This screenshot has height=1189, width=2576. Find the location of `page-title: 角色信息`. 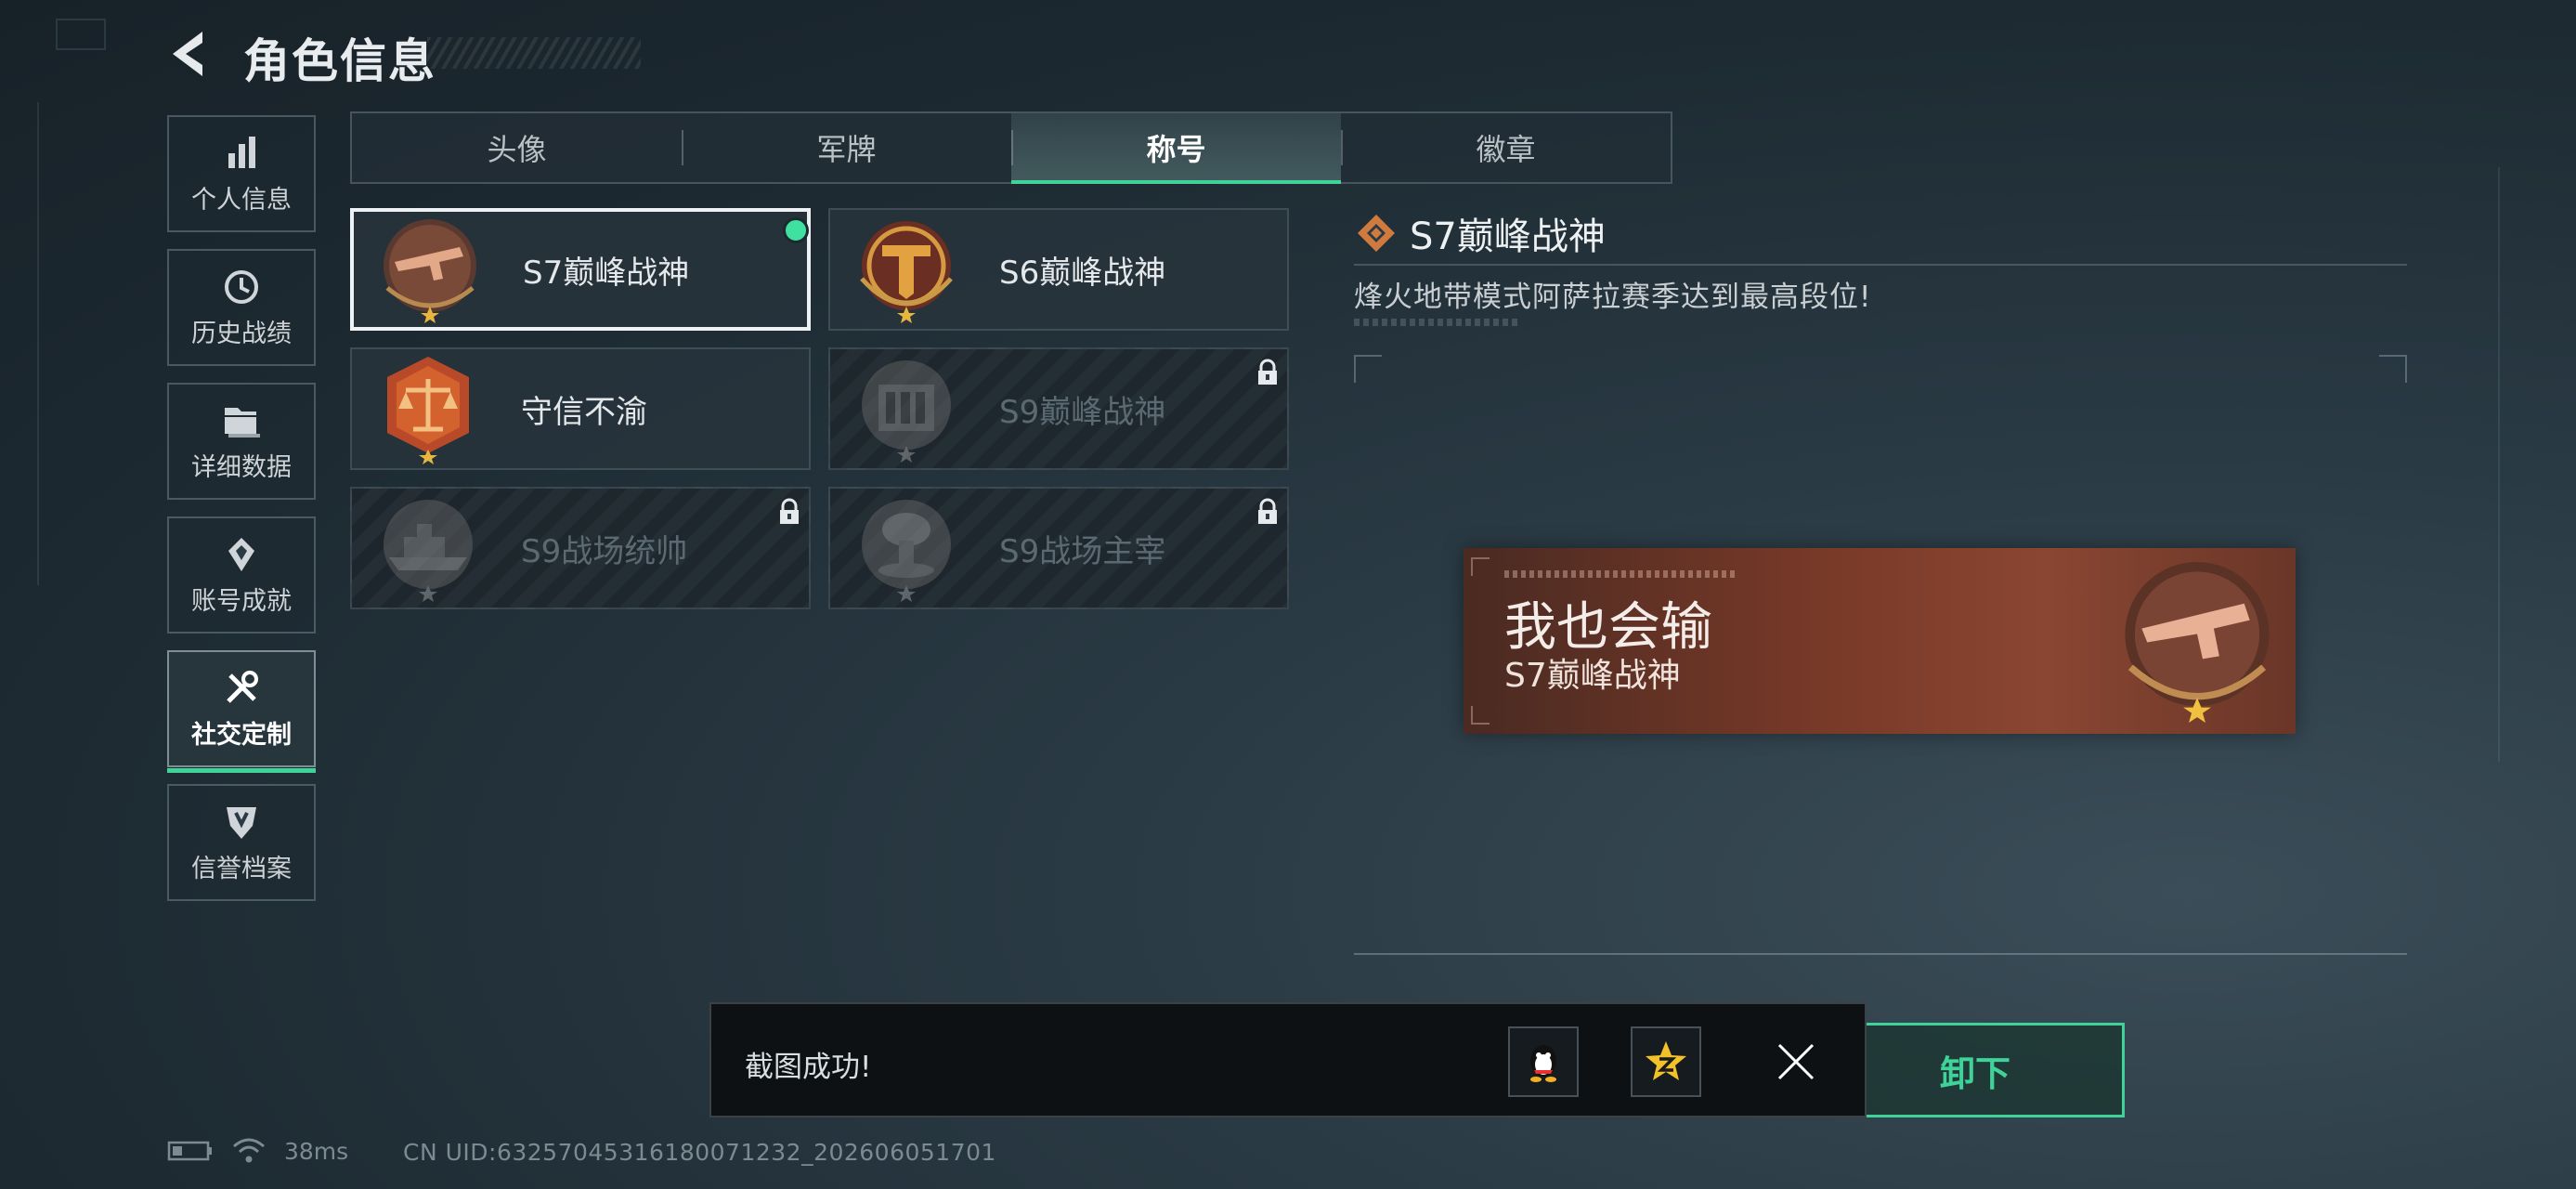

page-title: 角色信息 is located at coordinates (339, 61).